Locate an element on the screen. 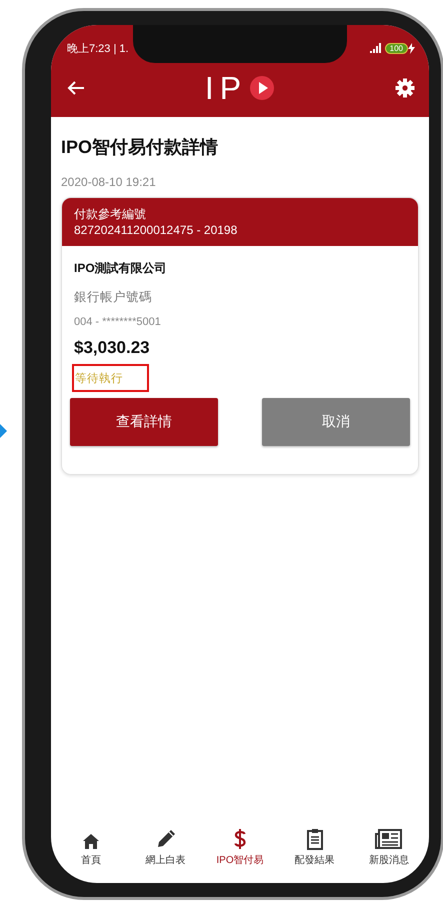 The width and height of the screenshot is (443, 902). account-label: 銀行帳户號碼 is located at coordinates (113, 297).